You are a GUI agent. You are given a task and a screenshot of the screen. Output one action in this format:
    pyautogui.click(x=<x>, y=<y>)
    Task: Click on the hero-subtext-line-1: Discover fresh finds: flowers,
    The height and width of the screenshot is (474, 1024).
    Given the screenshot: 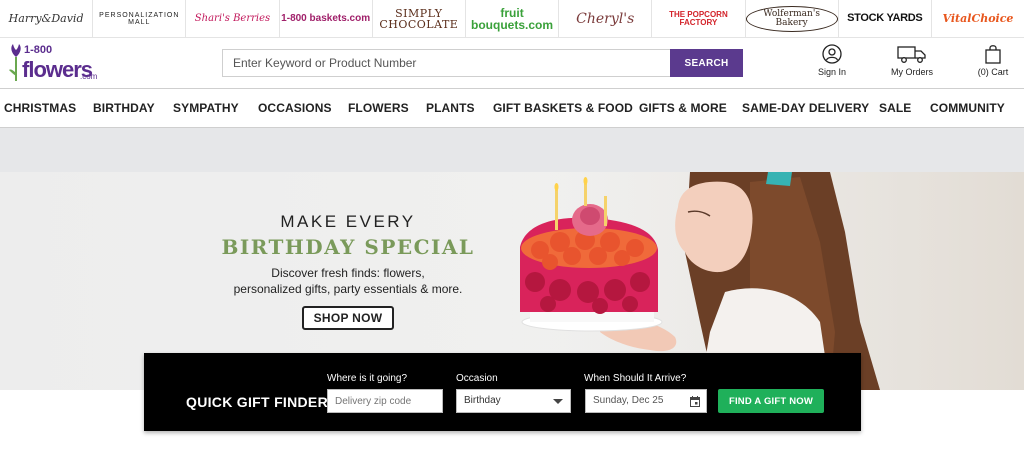 What is the action you would take?
    pyautogui.click(x=348, y=273)
    